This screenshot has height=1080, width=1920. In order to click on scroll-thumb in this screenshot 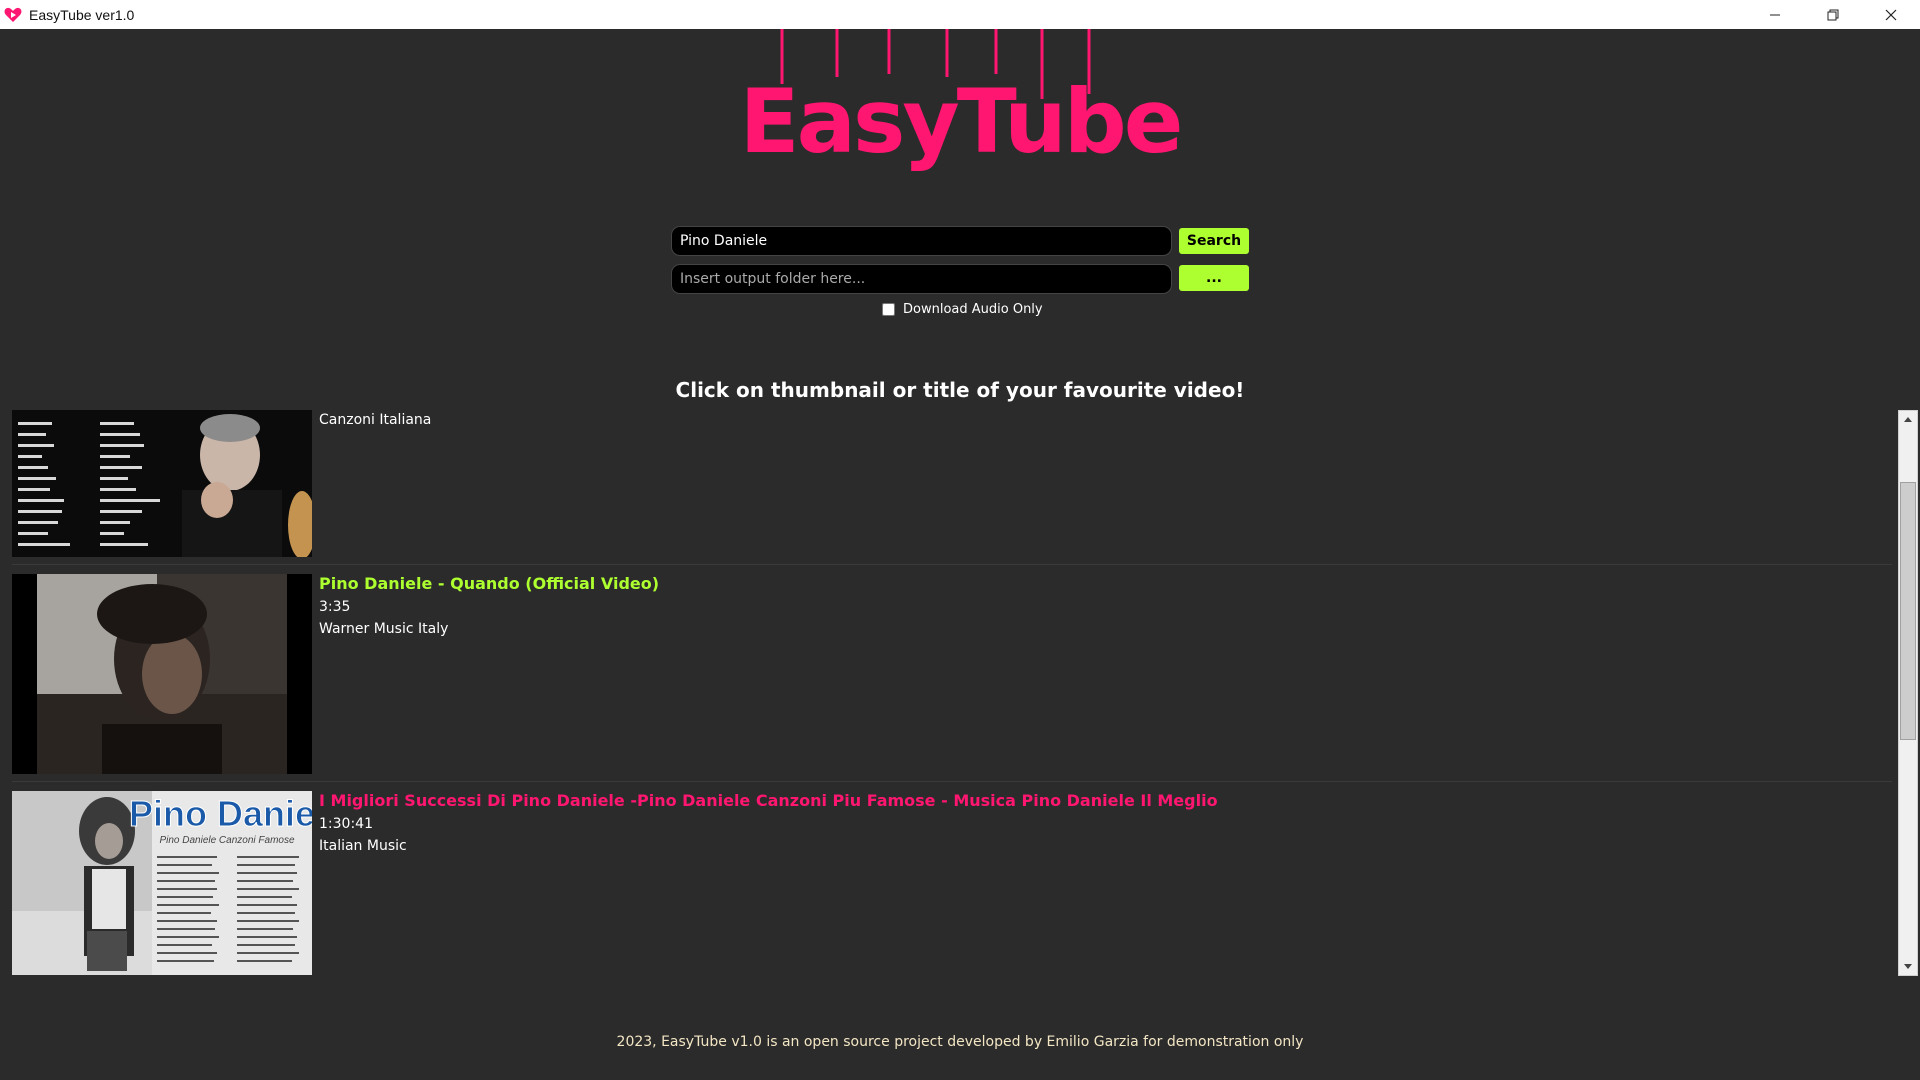, I will do `click(1908, 611)`.